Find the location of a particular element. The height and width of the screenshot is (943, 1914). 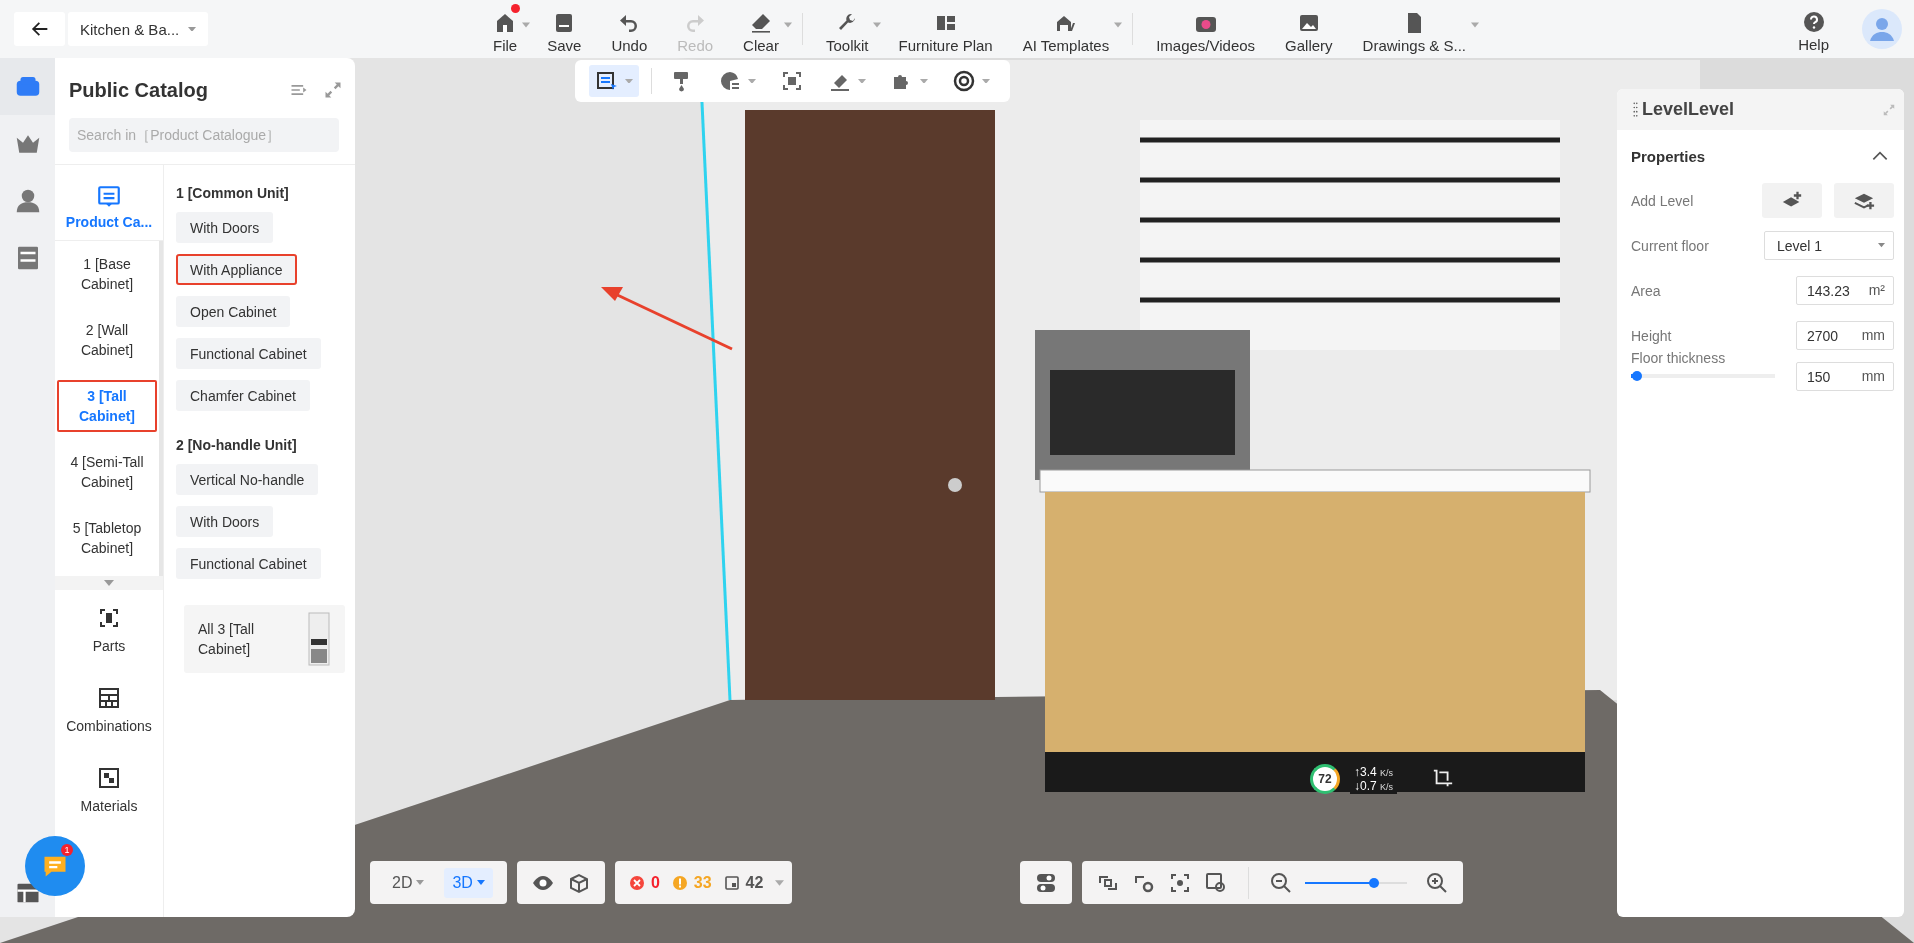

error-count: 0 is located at coordinates (655, 882).